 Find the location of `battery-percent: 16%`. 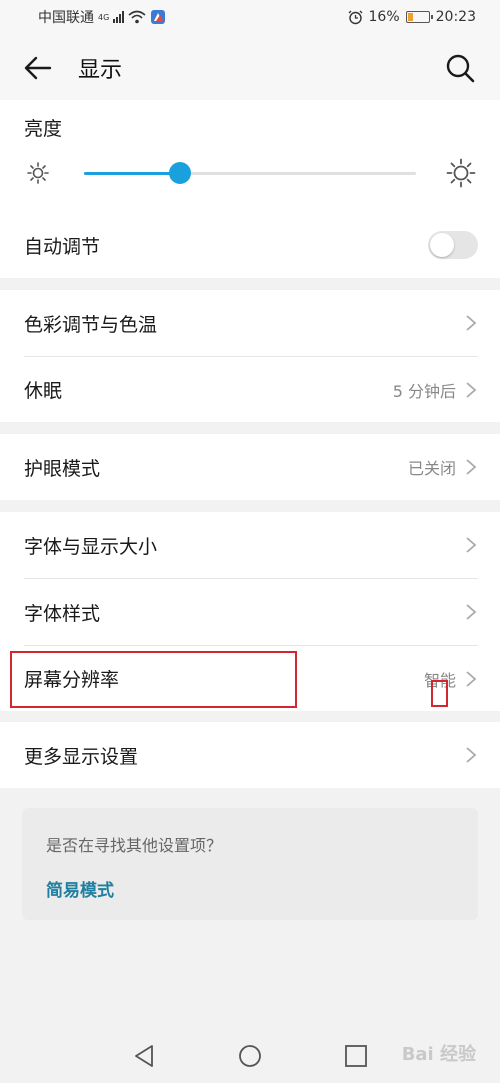

battery-percent: 16% is located at coordinates (384, 17).